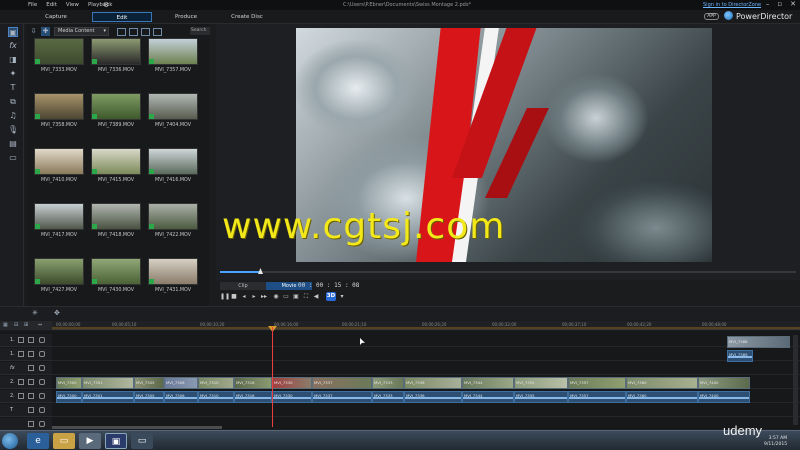 The image size is (800, 450). I want to click on preview-mode-icon: ▣, so click(296, 297).